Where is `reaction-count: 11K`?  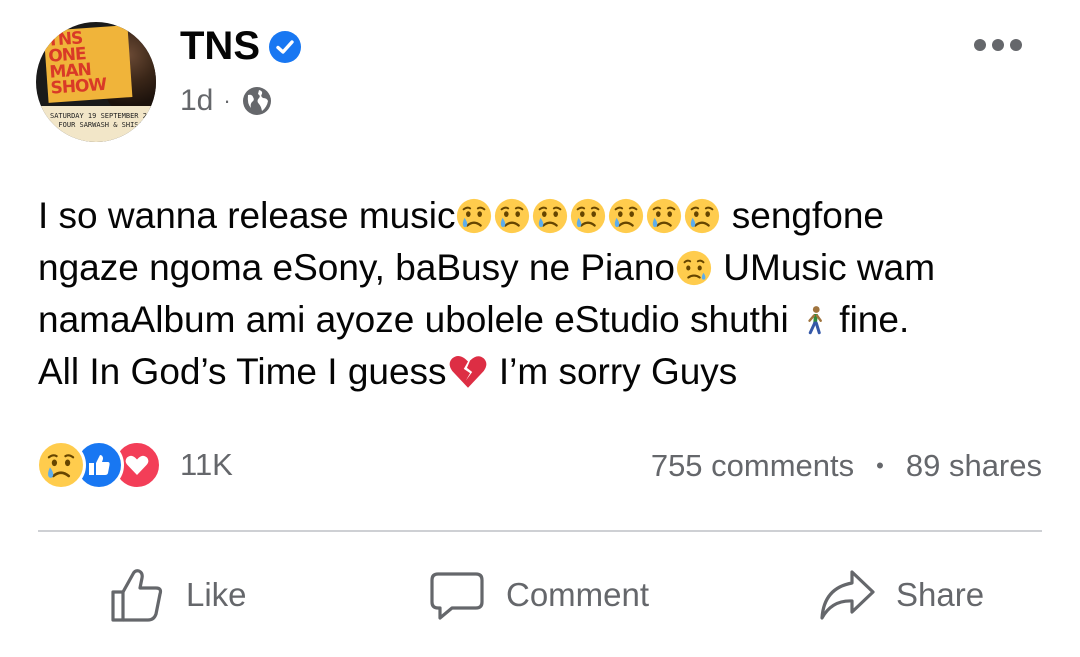 reaction-count: 11K is located at coordinates (206, 465).